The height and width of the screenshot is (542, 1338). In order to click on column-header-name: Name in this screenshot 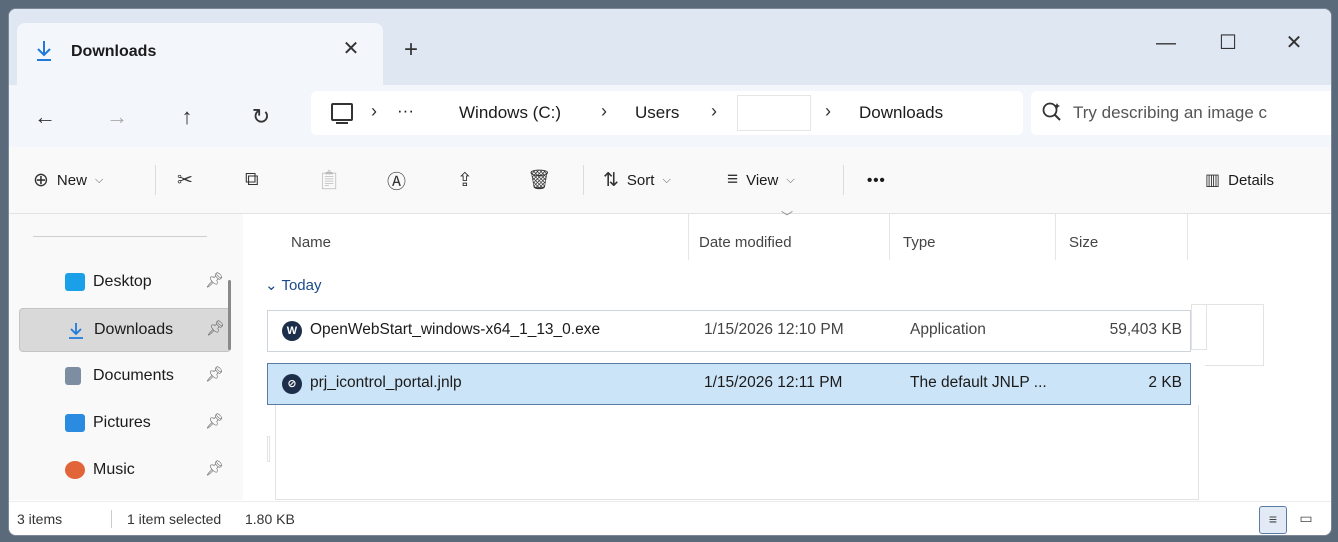, I will do `click(311, 242)`.